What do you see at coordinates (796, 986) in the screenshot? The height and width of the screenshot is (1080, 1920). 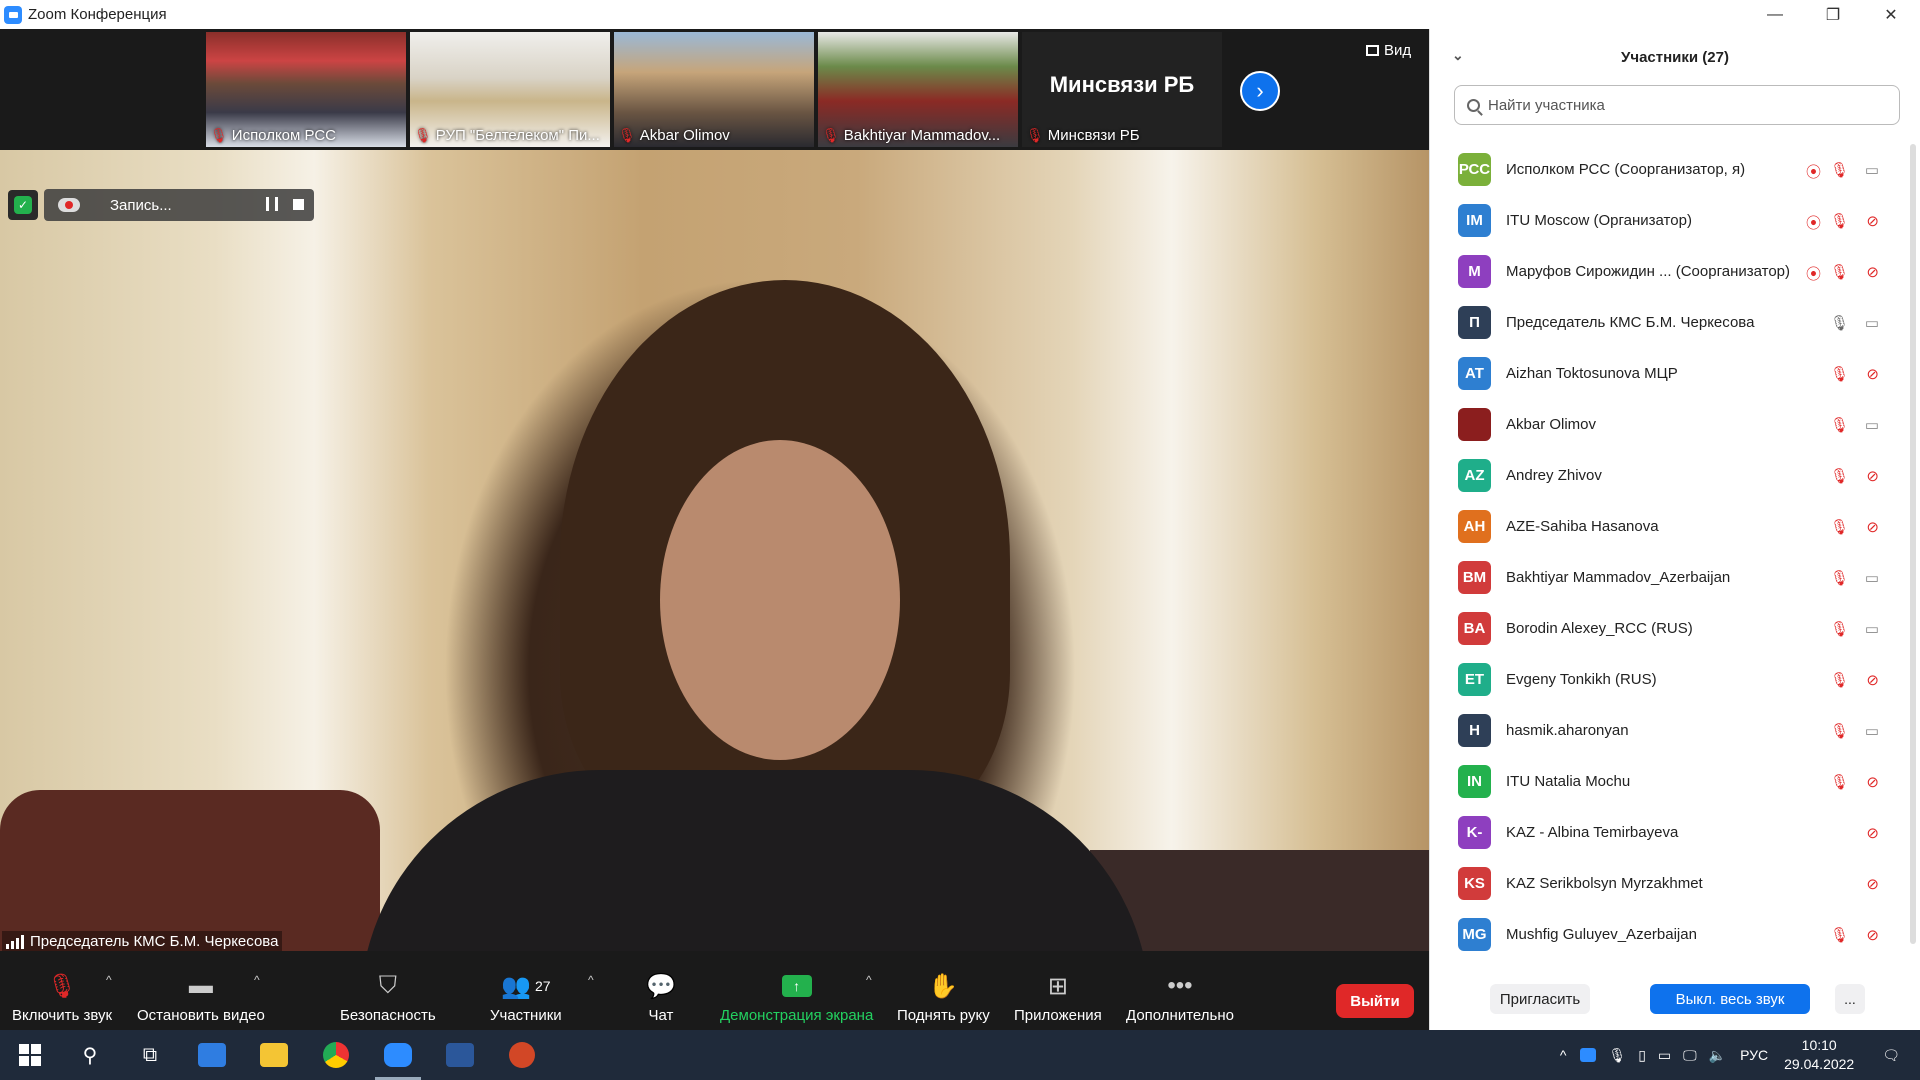 I see `share-screen-icon: ↑` at bounding box center [796, 986].